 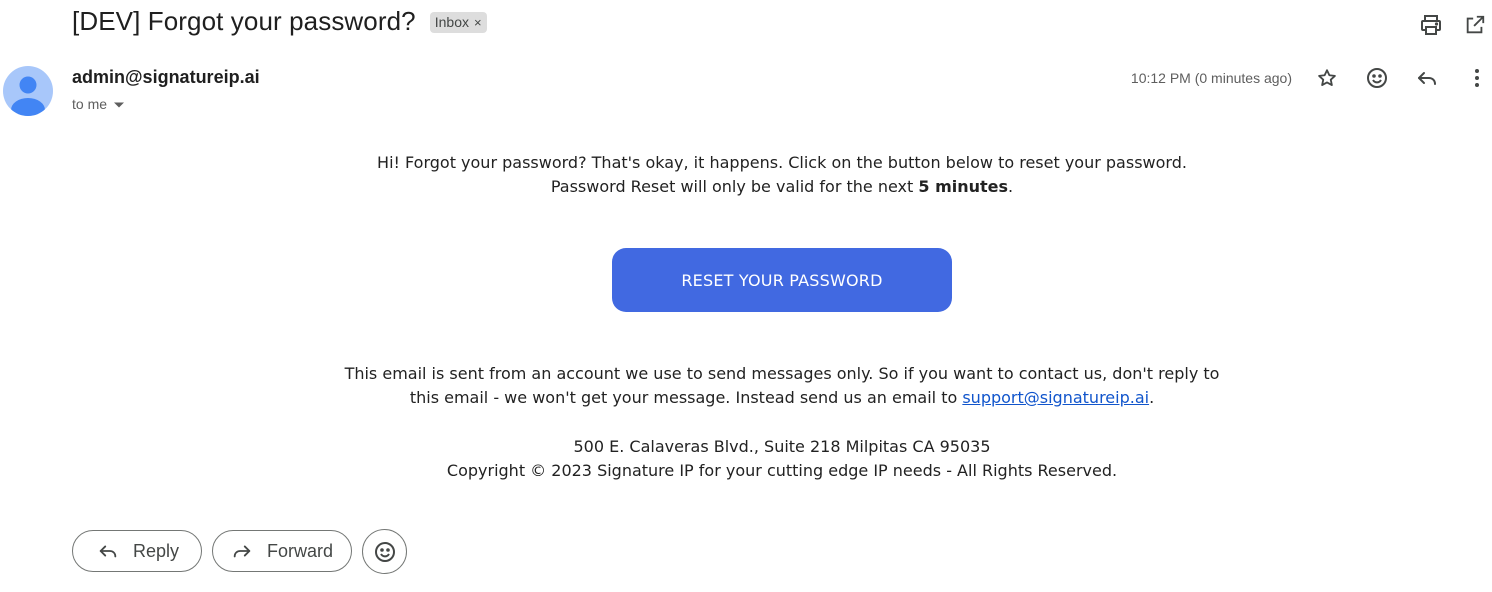 I want to click on email-subject: [DEV] Forgot your password?, so click(x=244, y=21).